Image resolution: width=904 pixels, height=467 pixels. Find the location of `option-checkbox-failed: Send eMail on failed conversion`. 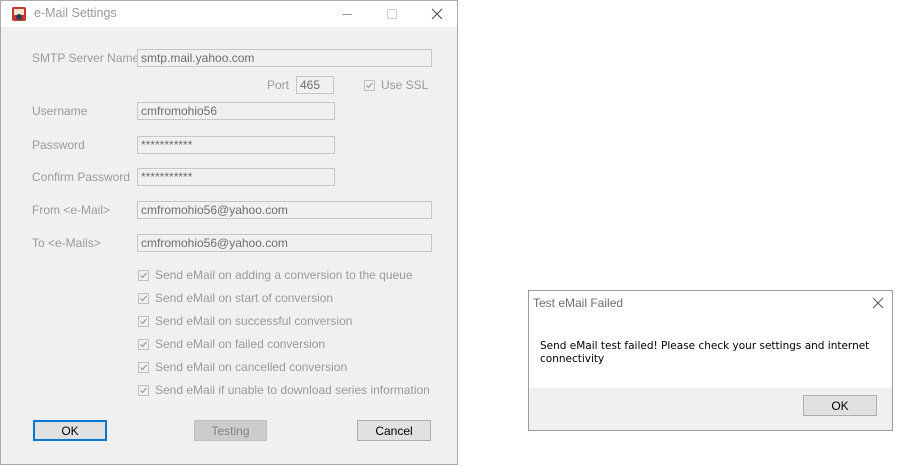

option-checkbox-failed: Send eMail on failed conversion is located at coordinates (231, 344).